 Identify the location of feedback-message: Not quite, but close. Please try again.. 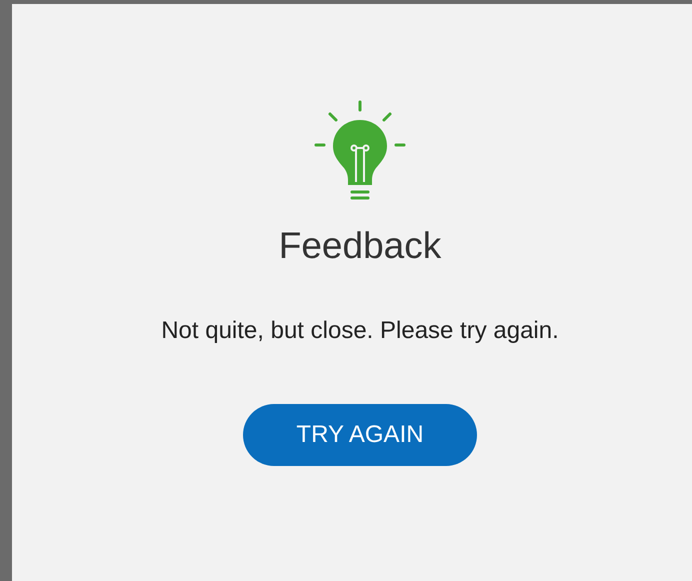
(360, 331).